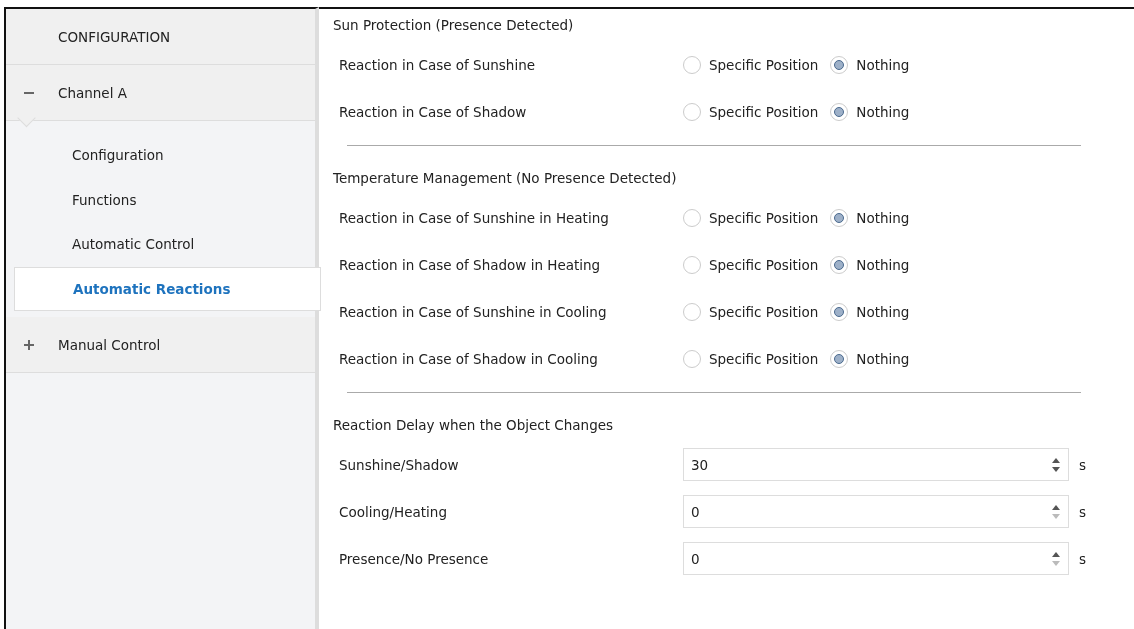 The height and width of the screenshot is (629, 1134). I want to click on field-label: Cooling/Heating, so click(393, 511).